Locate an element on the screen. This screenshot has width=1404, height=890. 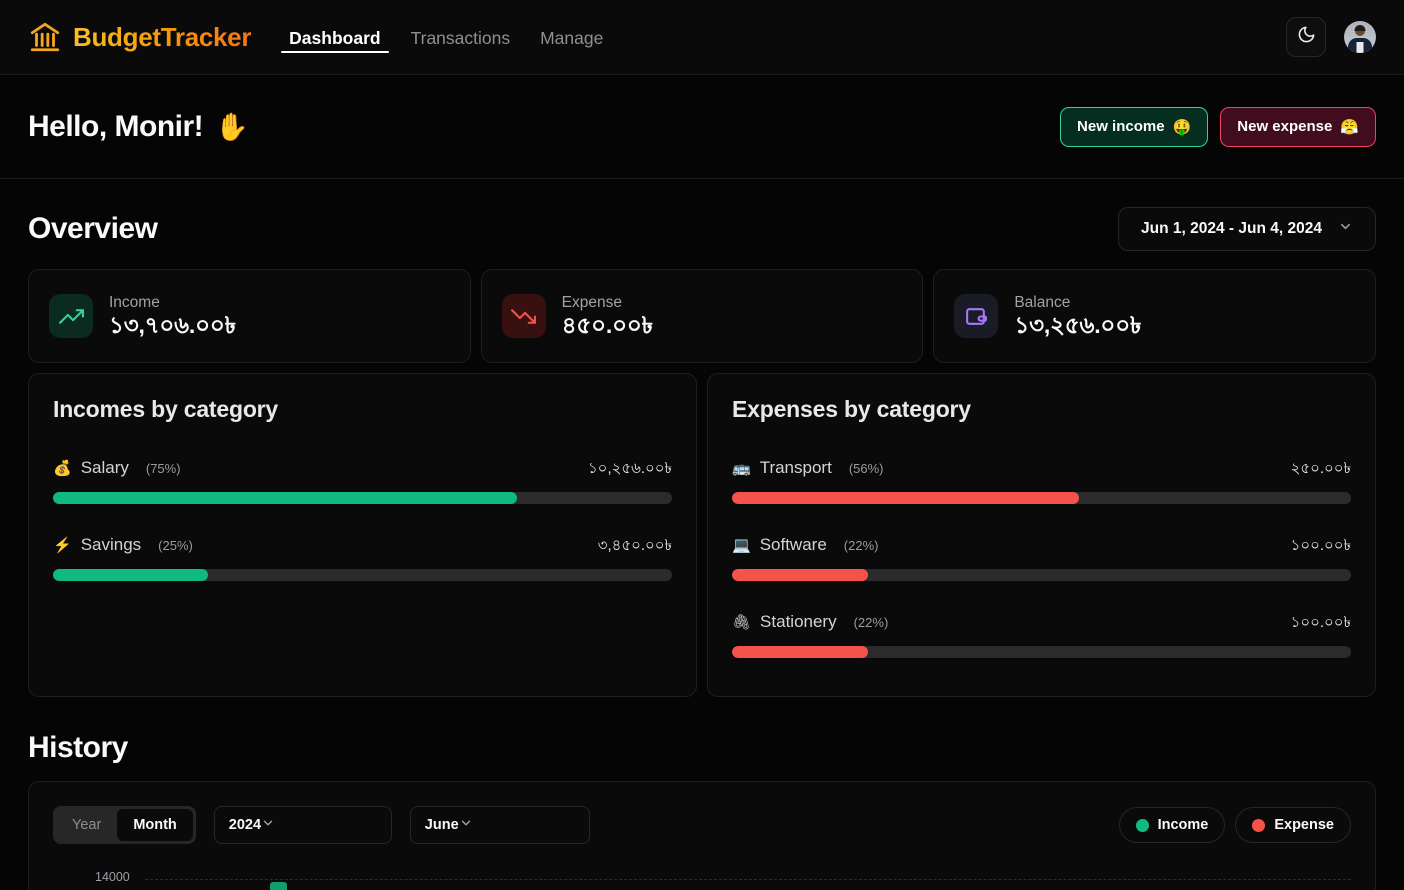
stat-value-income: ১৩,৭০৬.০০৳ is located at coordinates (172, 324).